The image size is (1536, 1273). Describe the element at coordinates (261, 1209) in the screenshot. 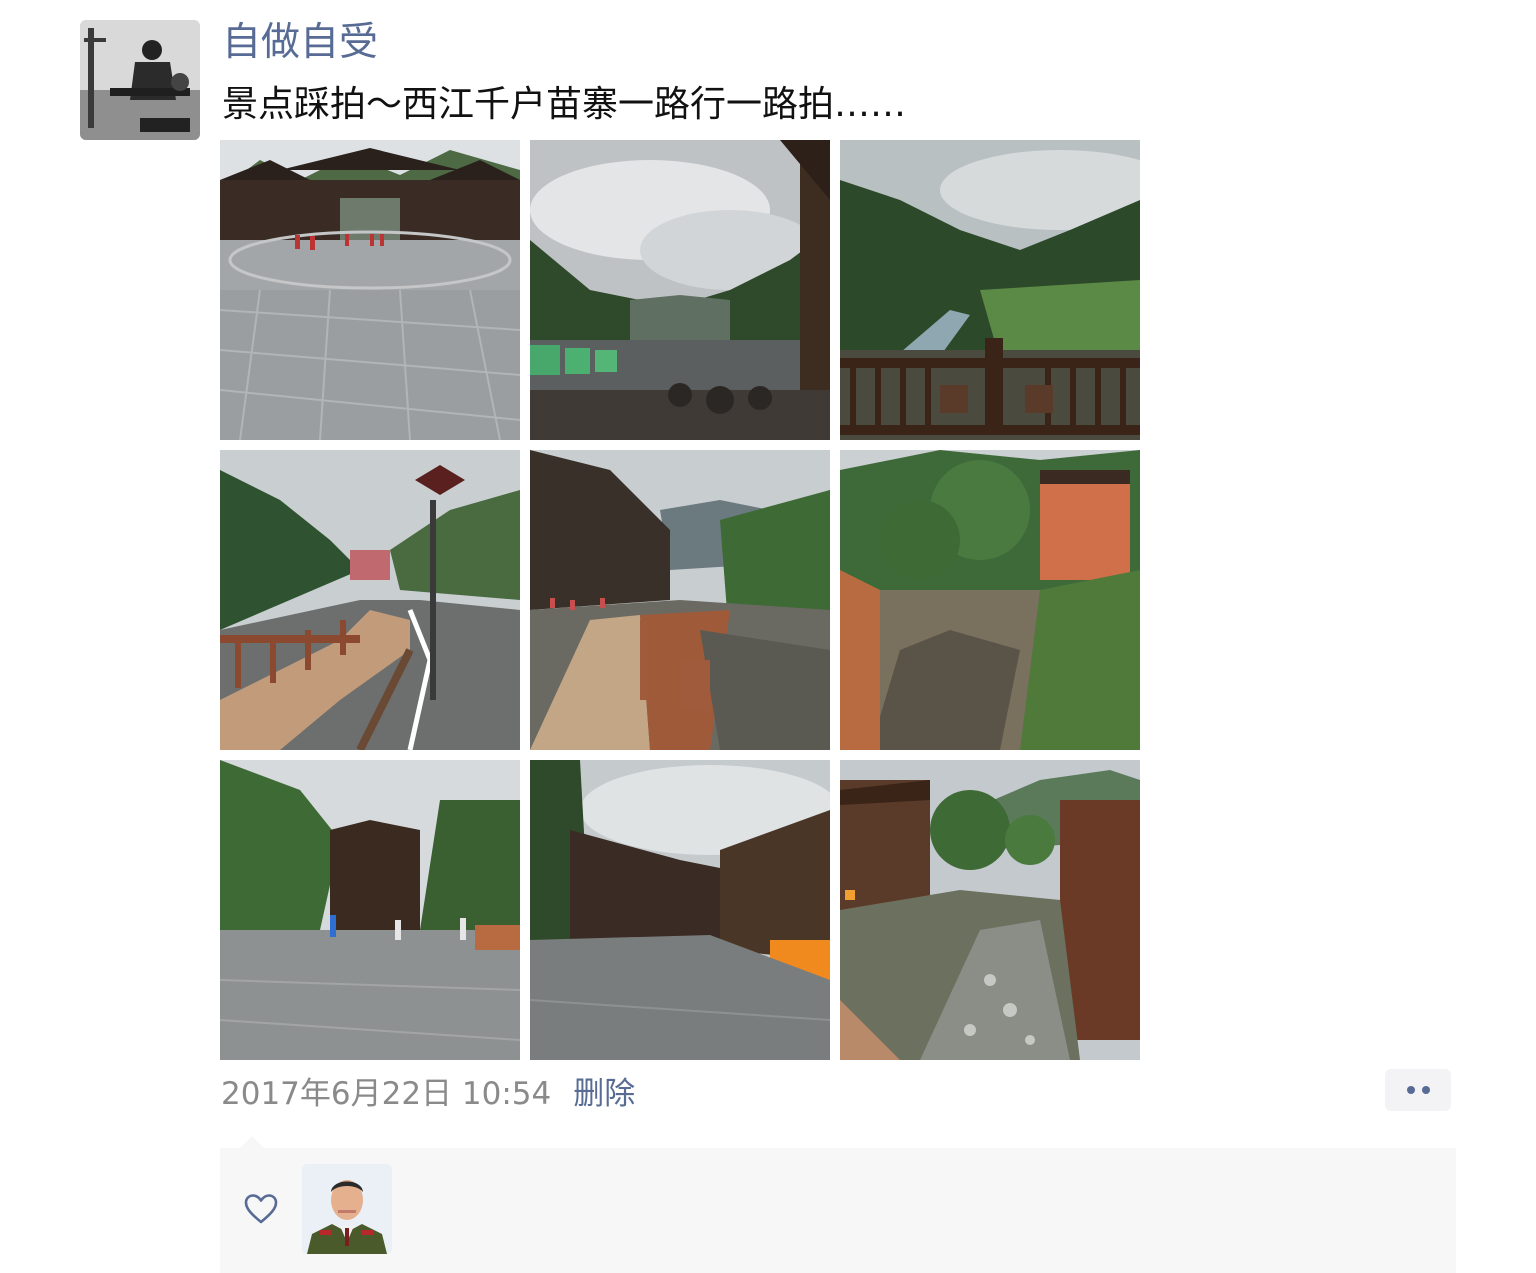

I see `like-heart-icon` at that location.